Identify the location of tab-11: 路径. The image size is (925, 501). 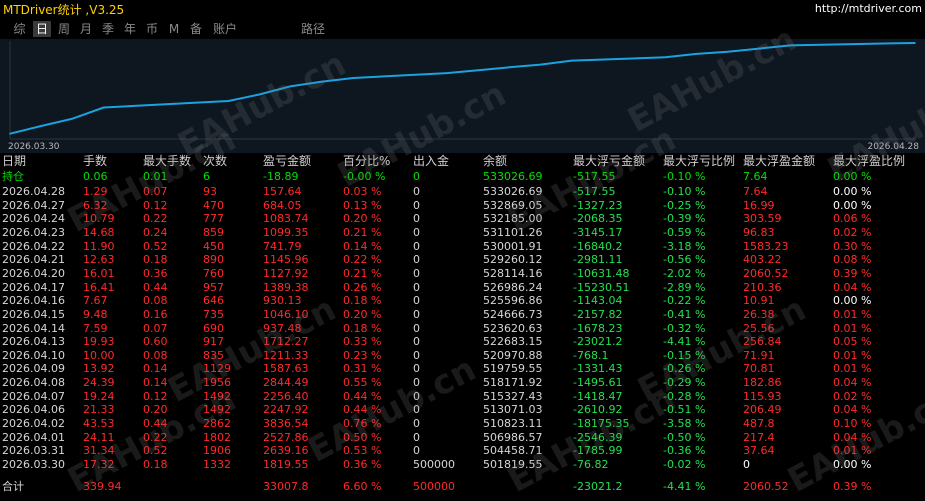
(313, 29).